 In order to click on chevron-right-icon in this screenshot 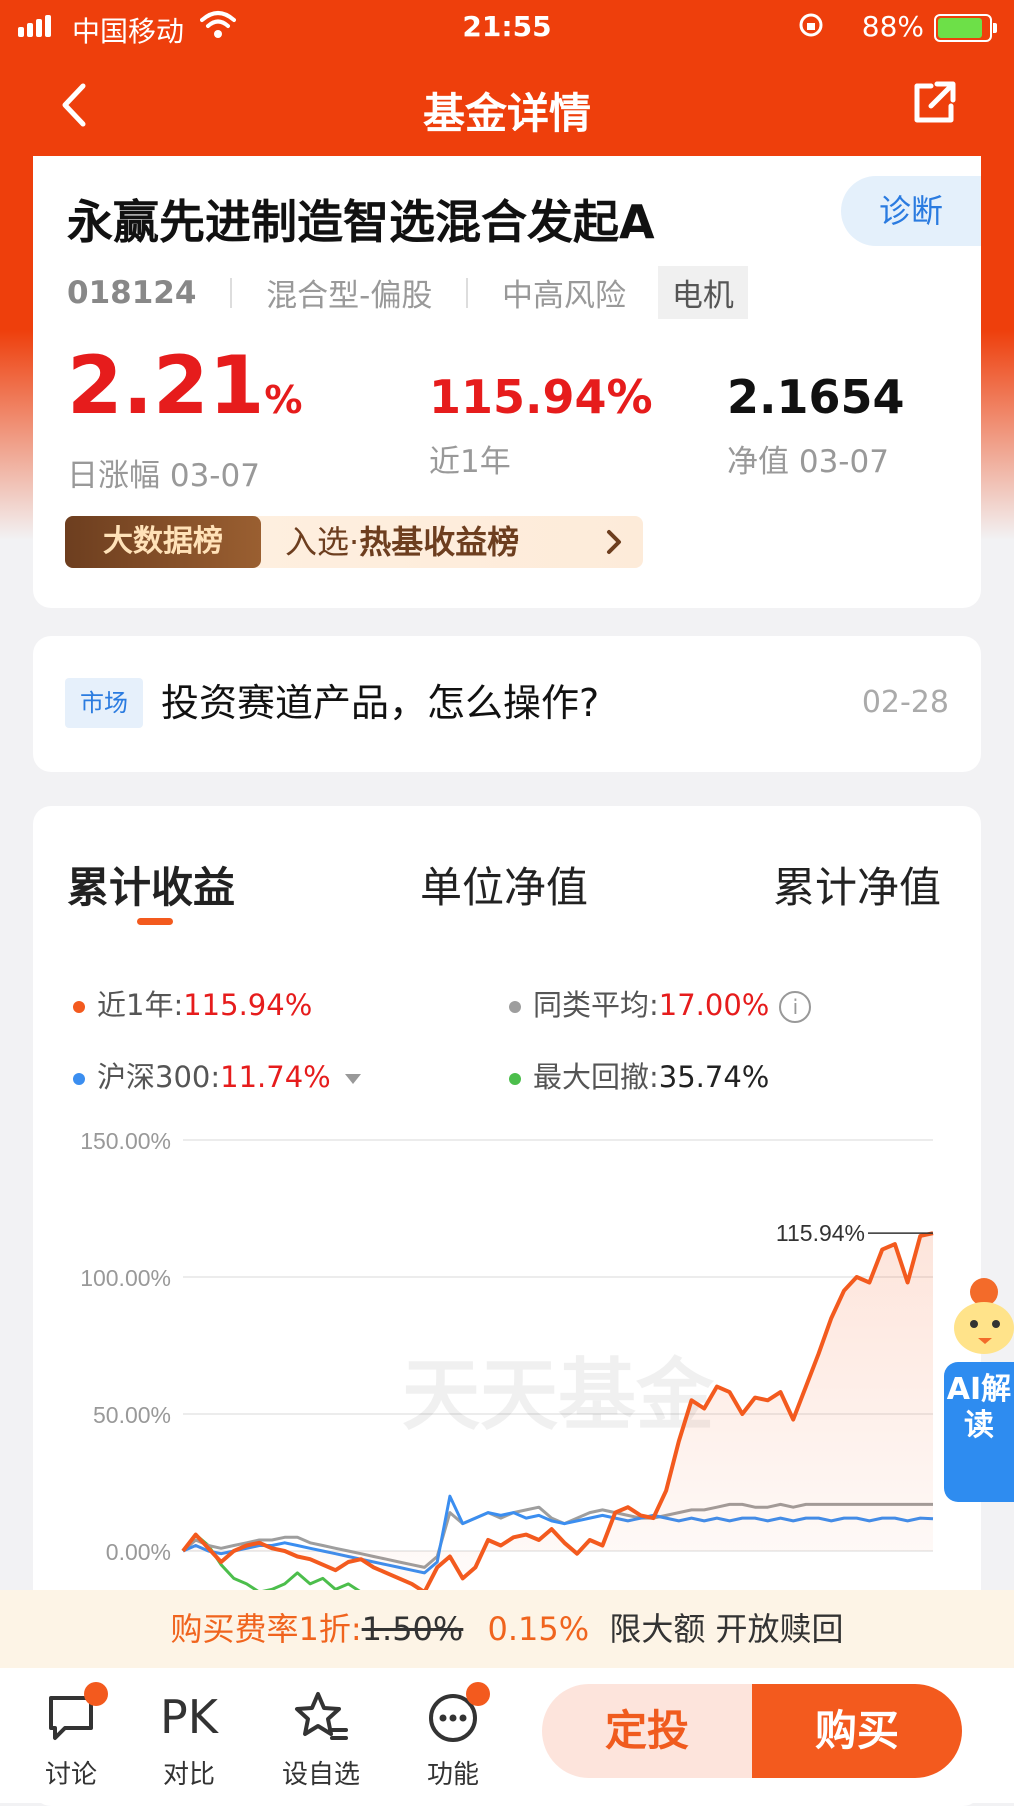, I will do `click(614, 542)`.